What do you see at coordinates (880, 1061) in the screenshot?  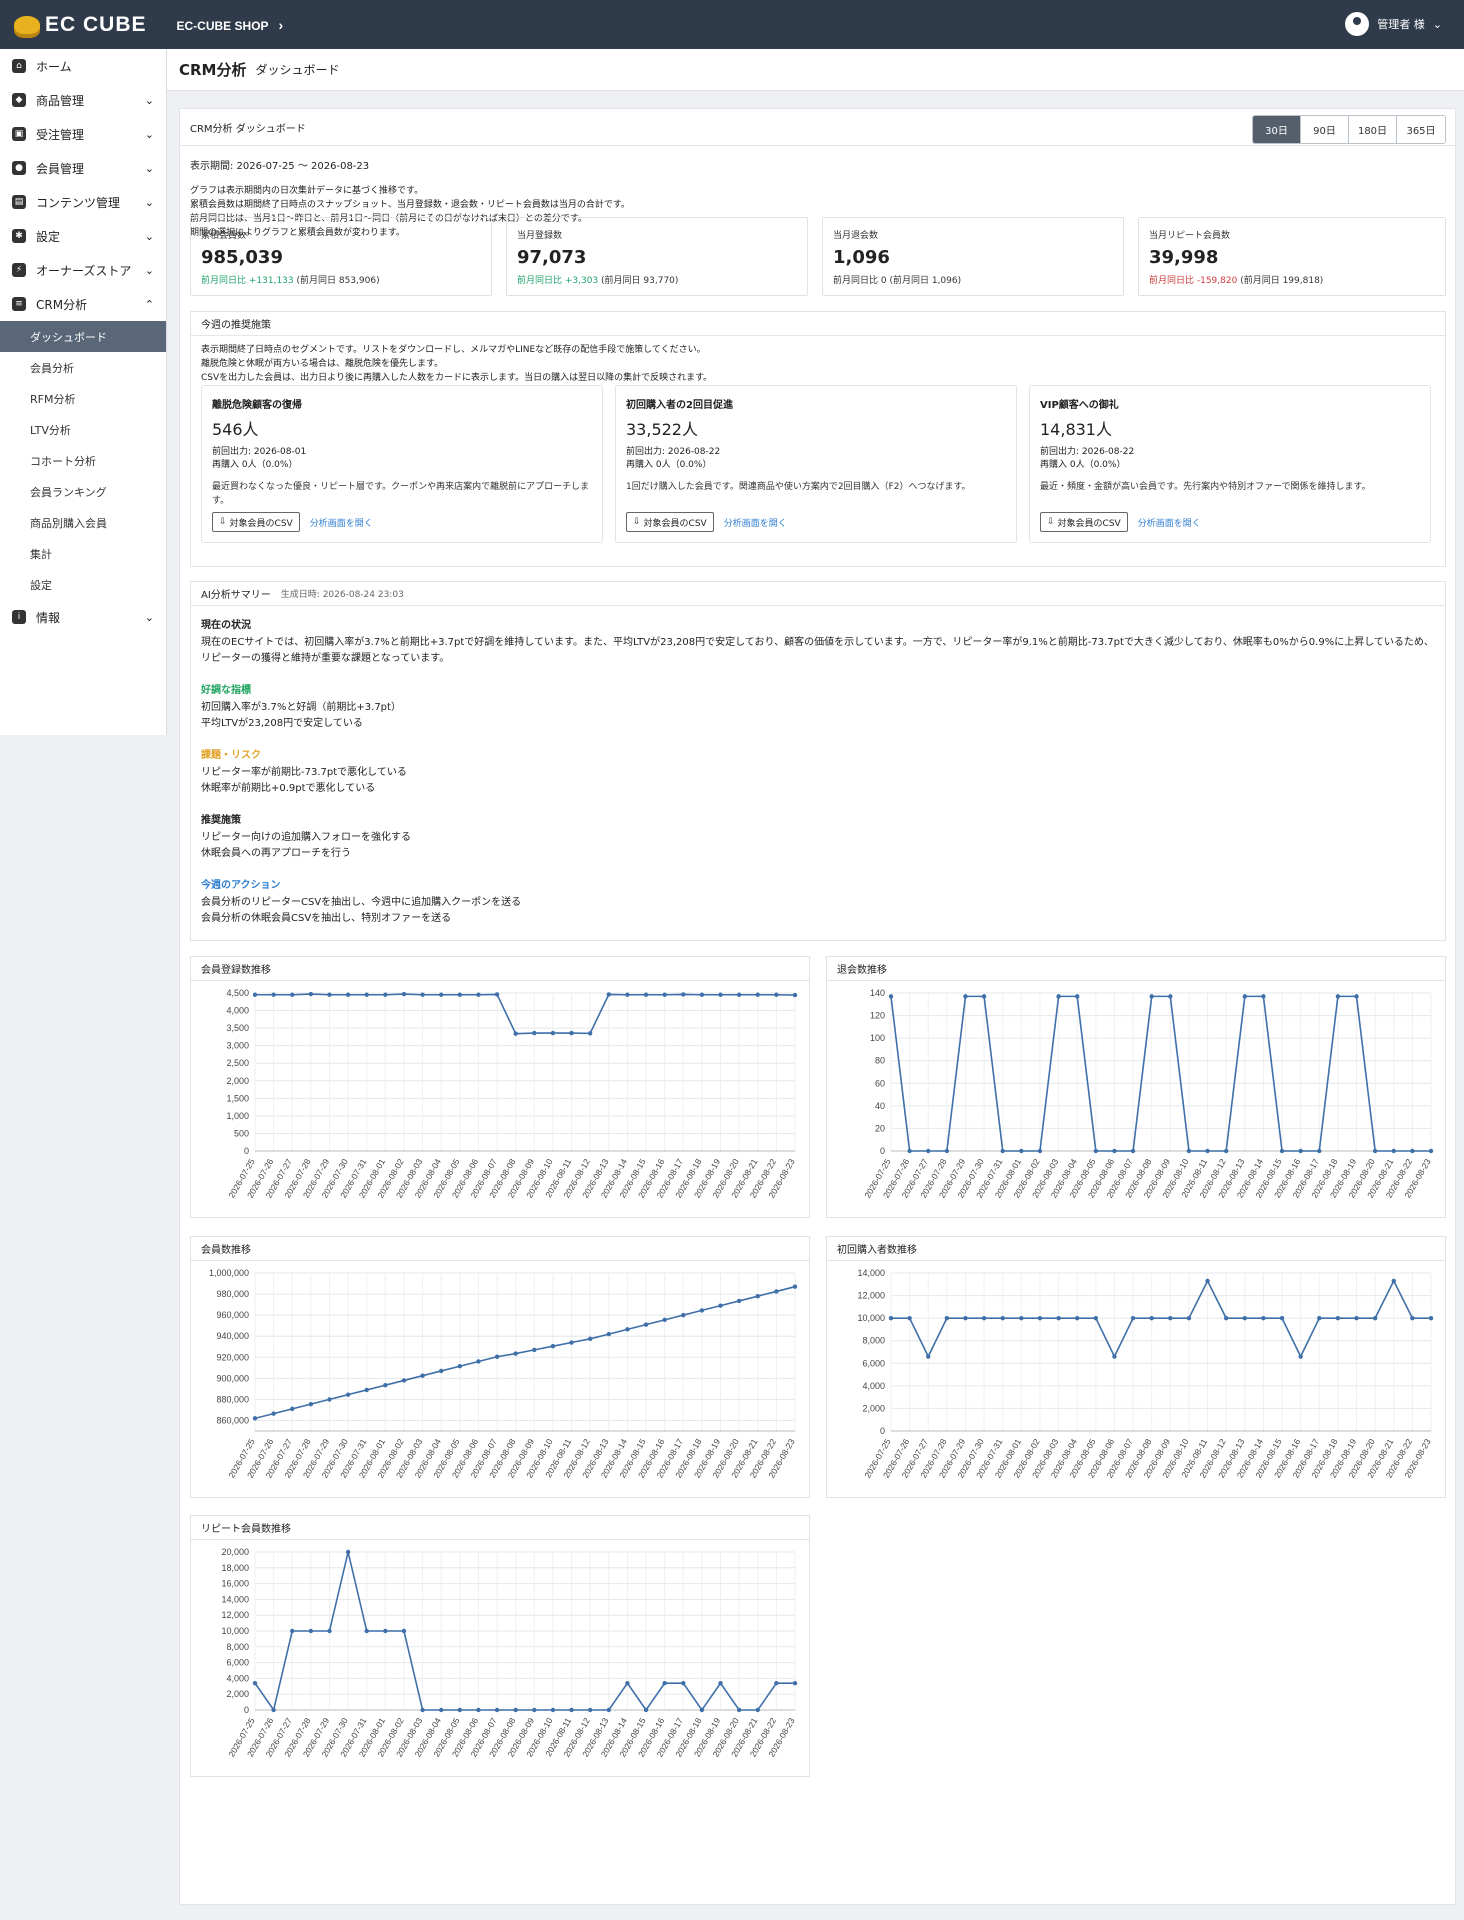 I see `y-tick-label: 80` at bounding box center [880, 1061].